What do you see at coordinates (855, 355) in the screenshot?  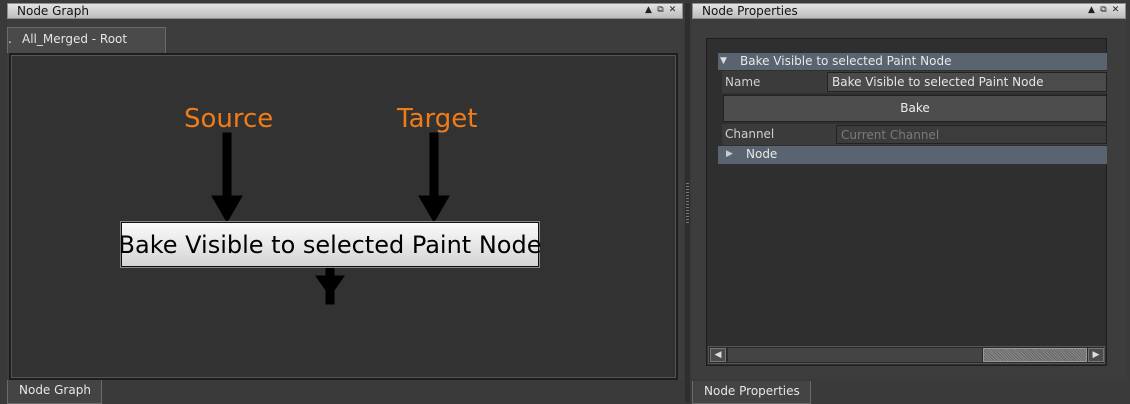 I see `scroll-track` at bounding box center [855, 355].